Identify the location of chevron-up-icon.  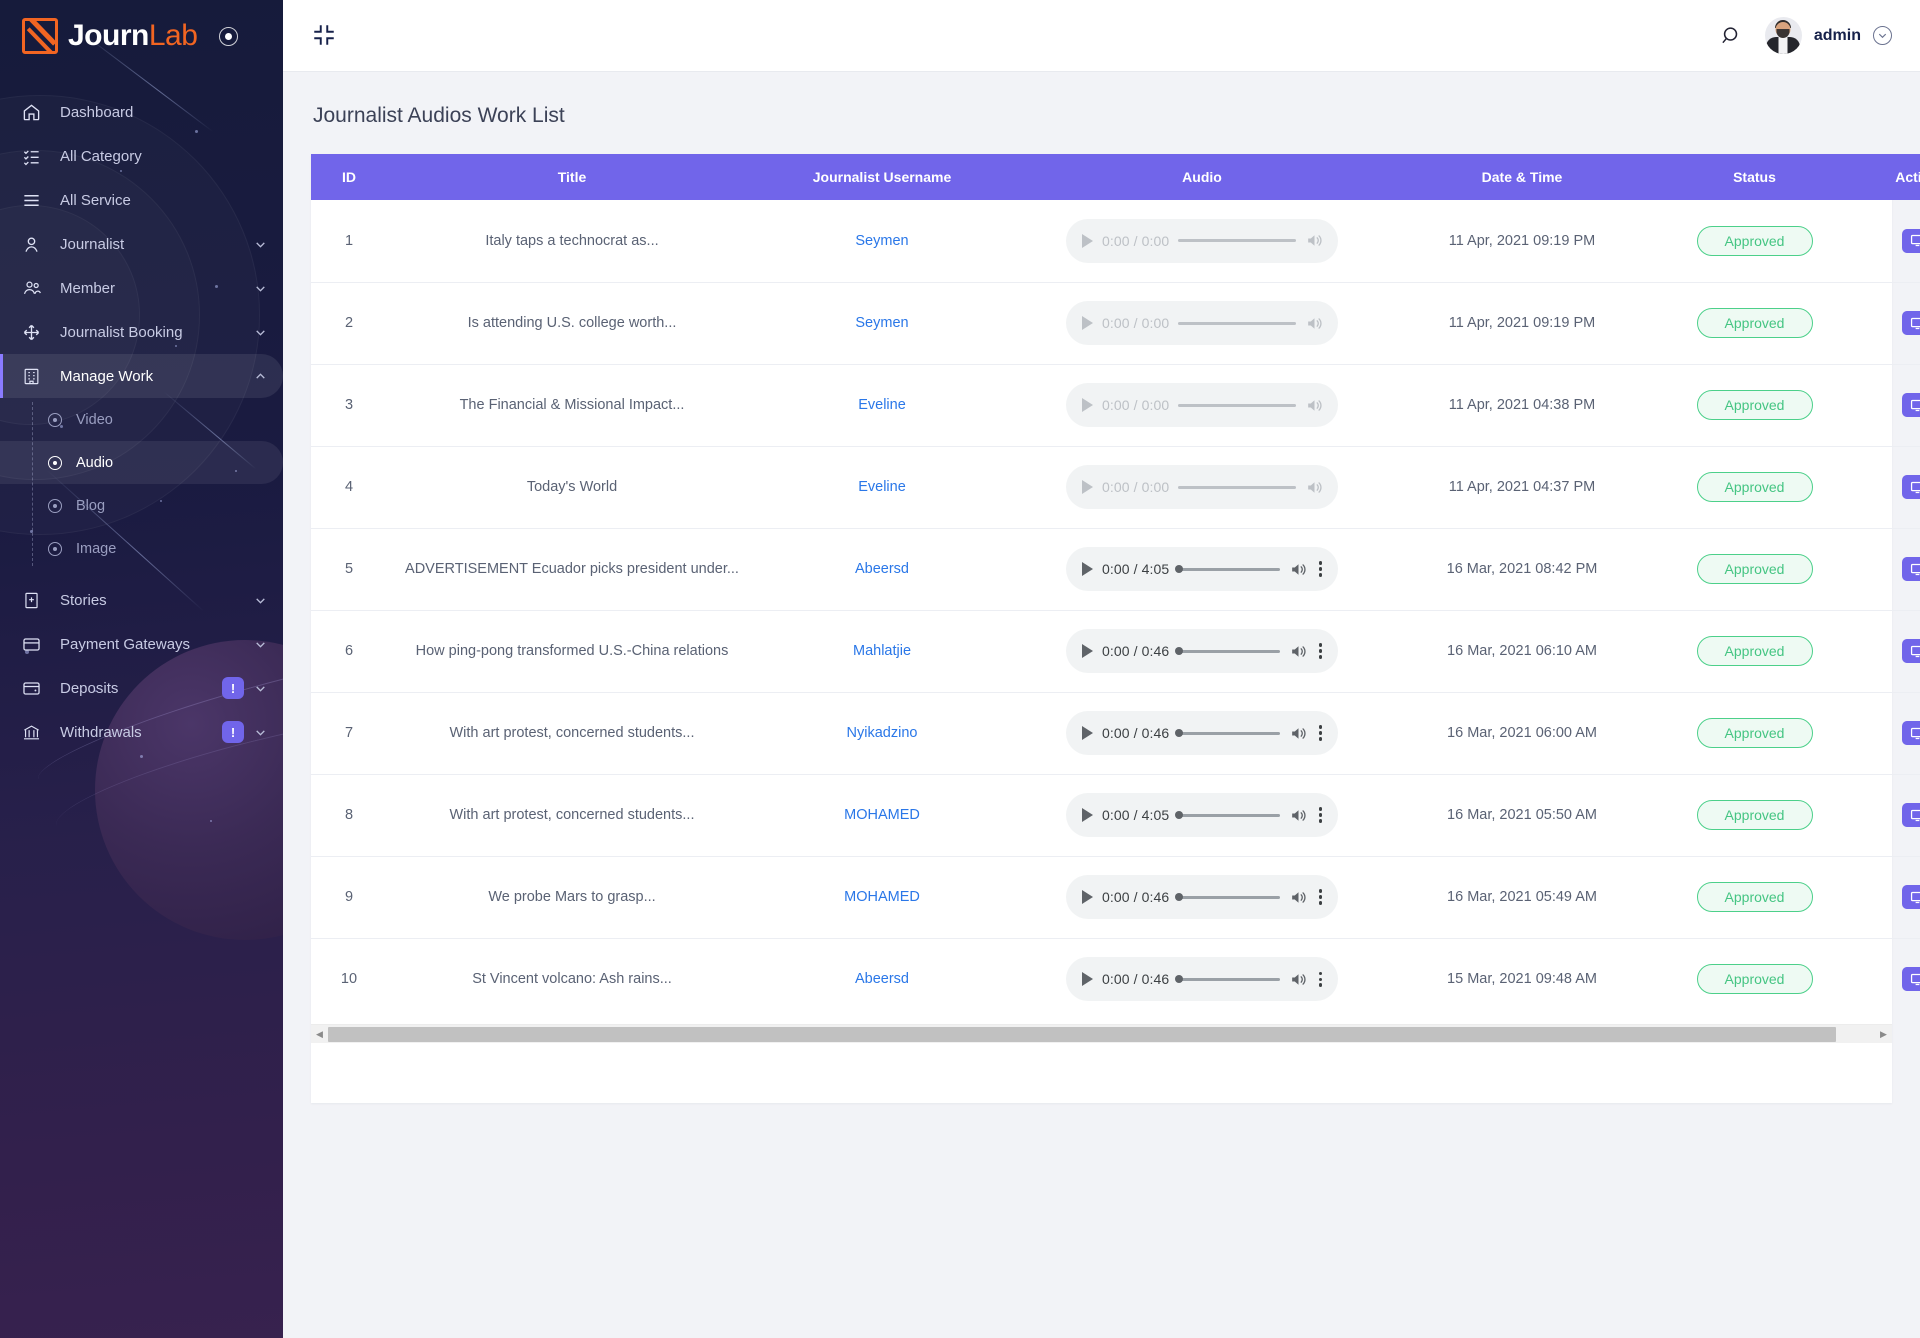
(260, 376).